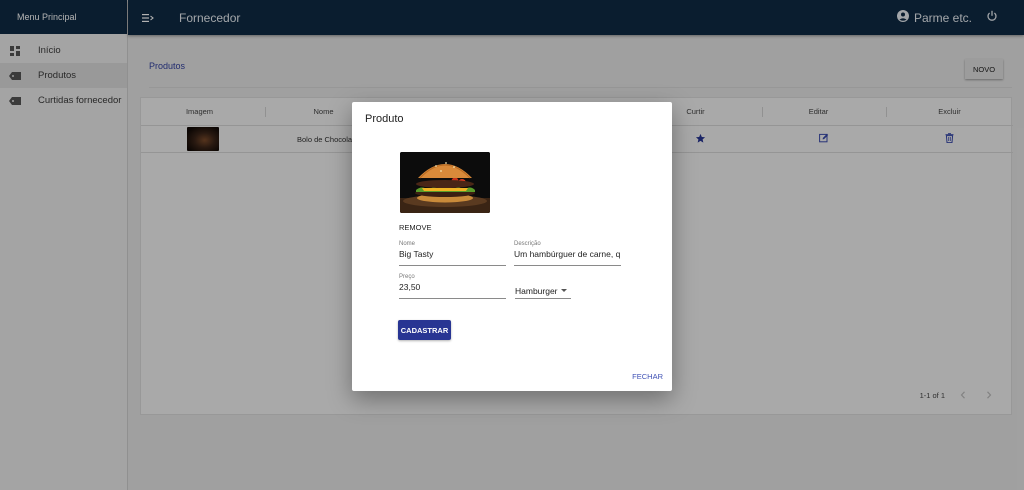 The width and height of the screenshot is (1024, 490). Describe the element at coordinates (564, 290) in the screenshot. I see `caret-down-icon` at that location.